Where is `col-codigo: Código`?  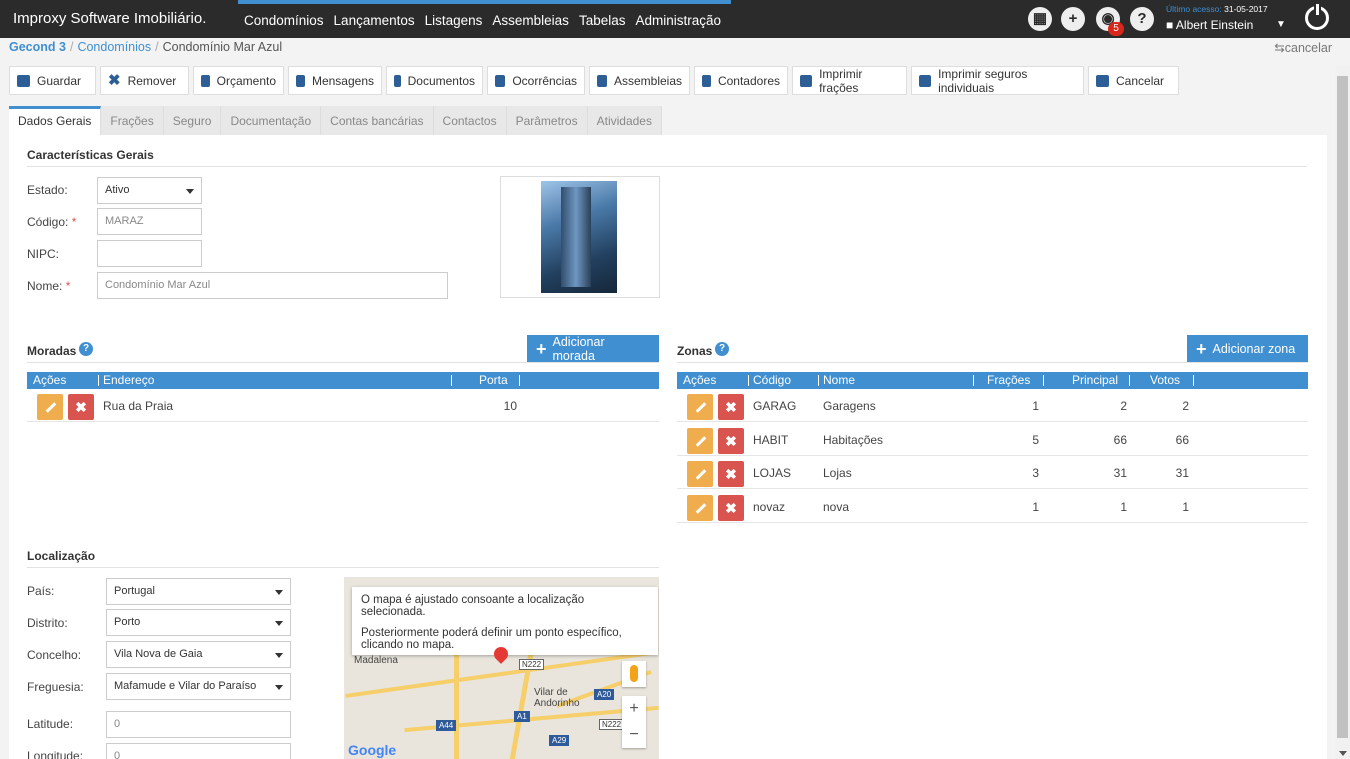 col-codigo: Código is located at coordinates (772, 380).